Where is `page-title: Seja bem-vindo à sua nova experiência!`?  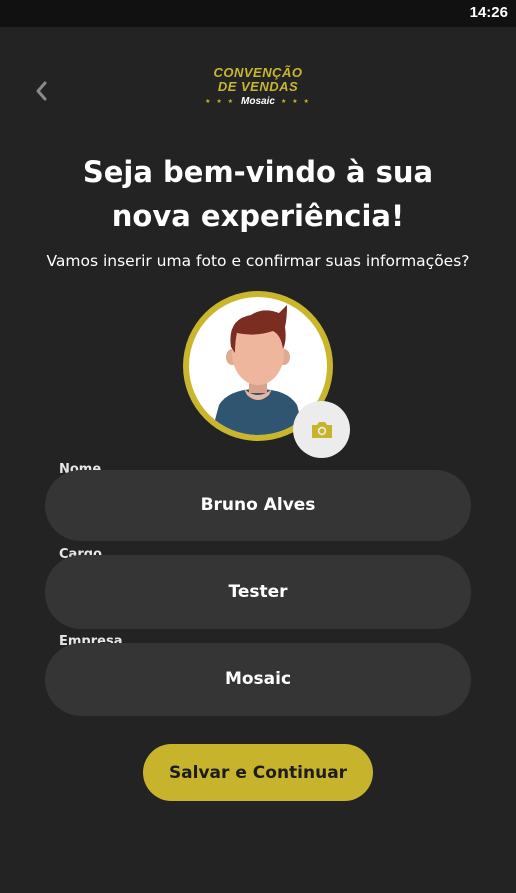 page-title: Seja bem-vindo à sua nova experiência! is located at coordinates (258, 194).